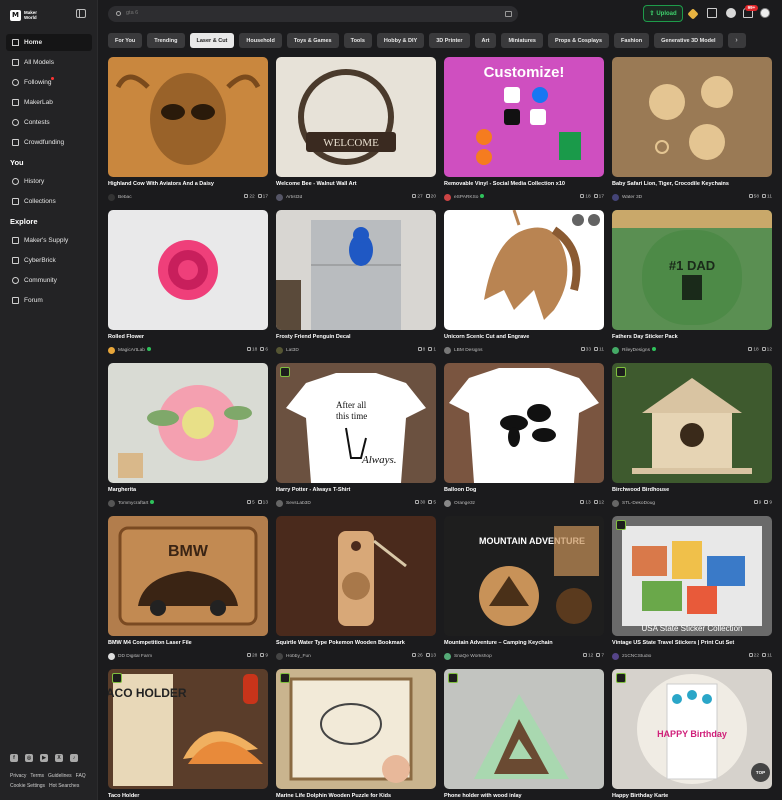 Image resolution: width=782 pixels, height=800 pixels. What do you see at coordinates (692, 490) in the screenshot?
I see `card-title: Birchwood Birdhouse` at bounding box center [692, 490].